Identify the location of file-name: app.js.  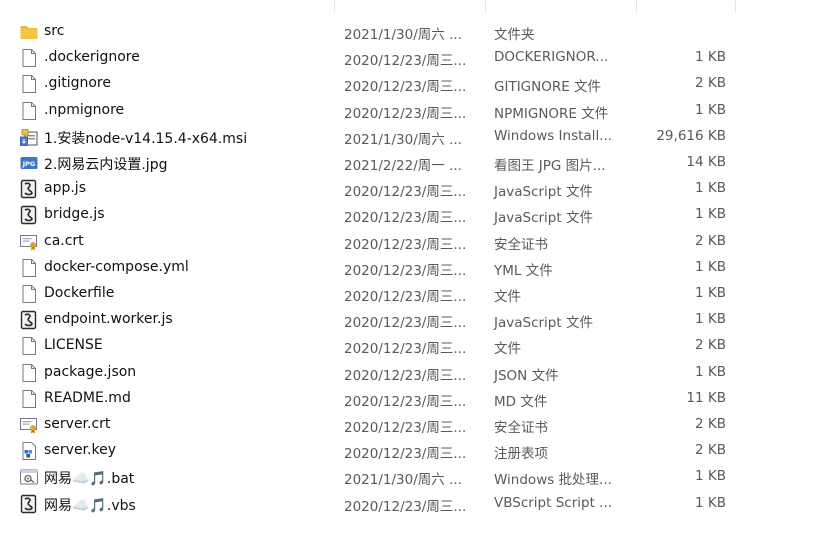
(65, 188).